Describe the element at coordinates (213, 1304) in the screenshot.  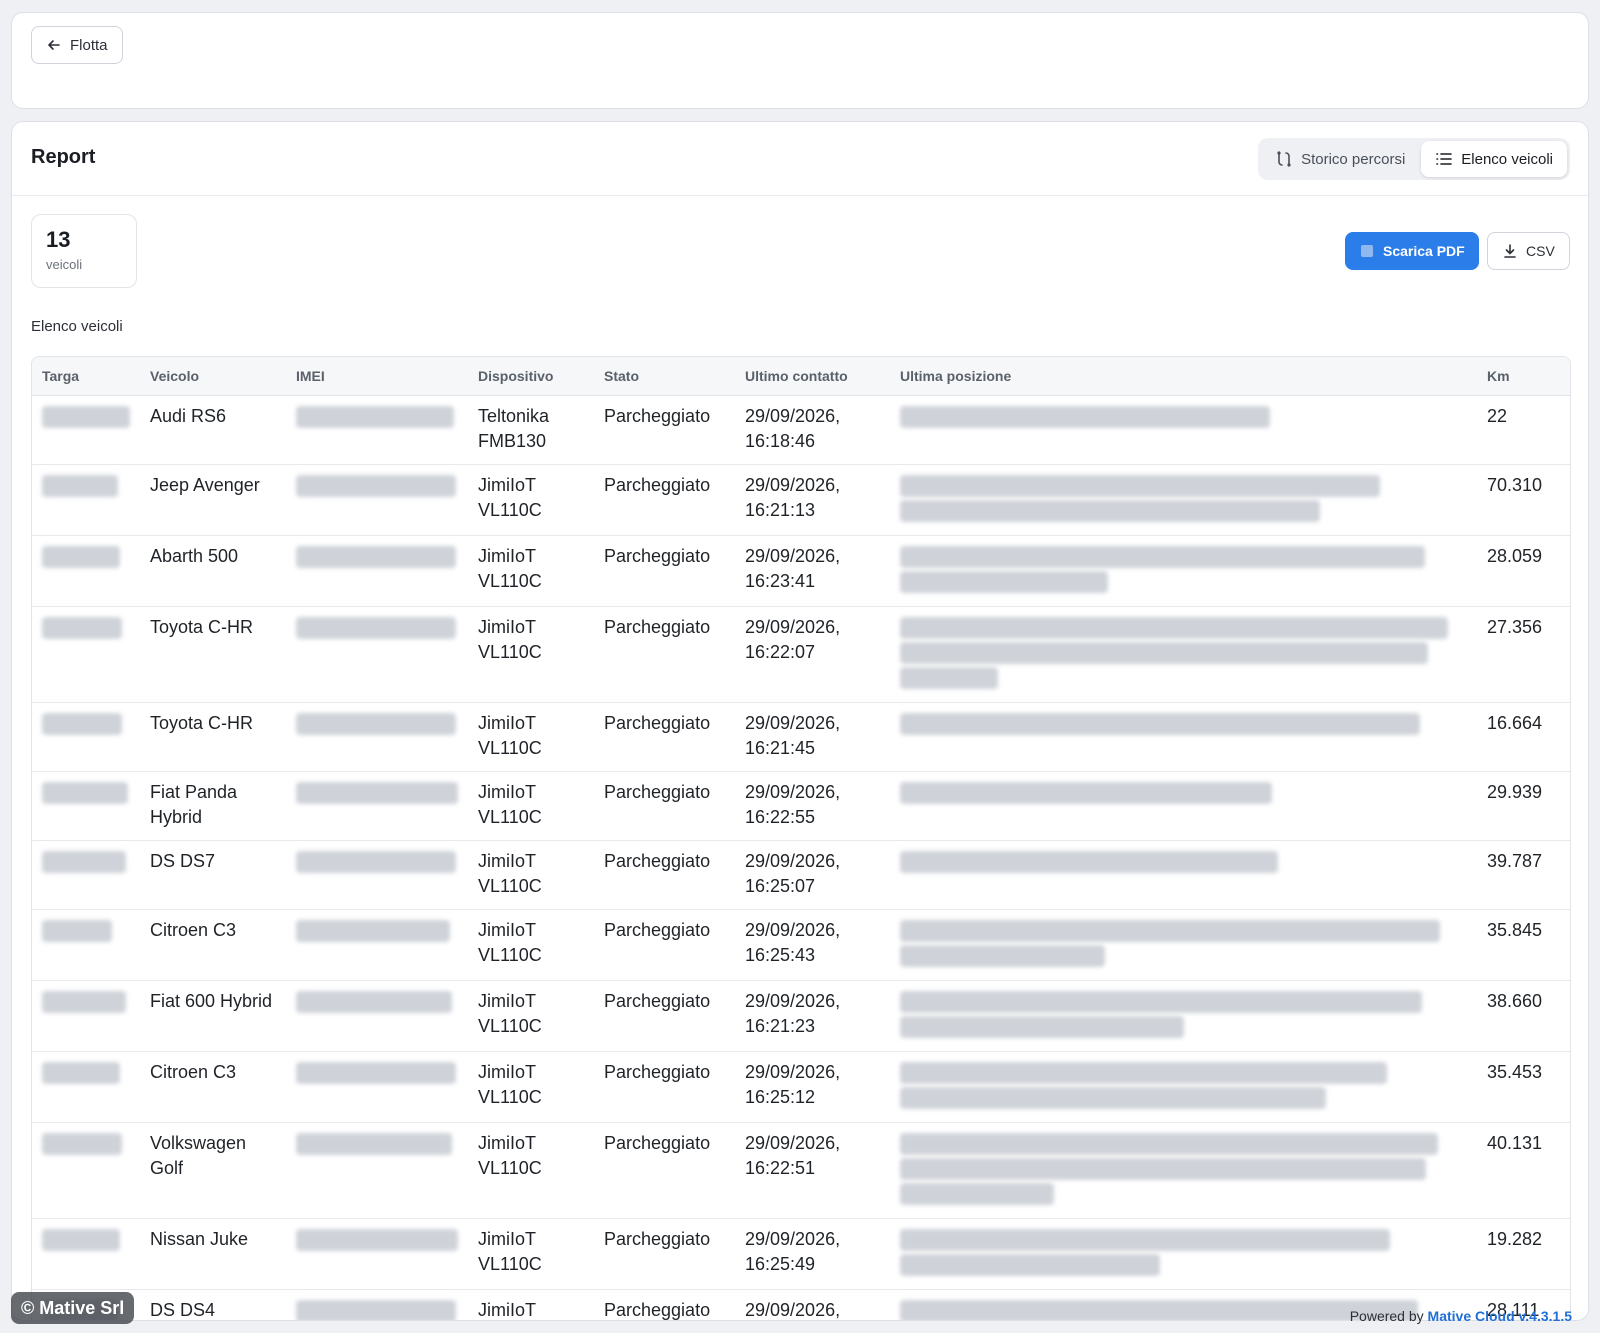
I see `vehicle-cell: DS DS4` at that location.